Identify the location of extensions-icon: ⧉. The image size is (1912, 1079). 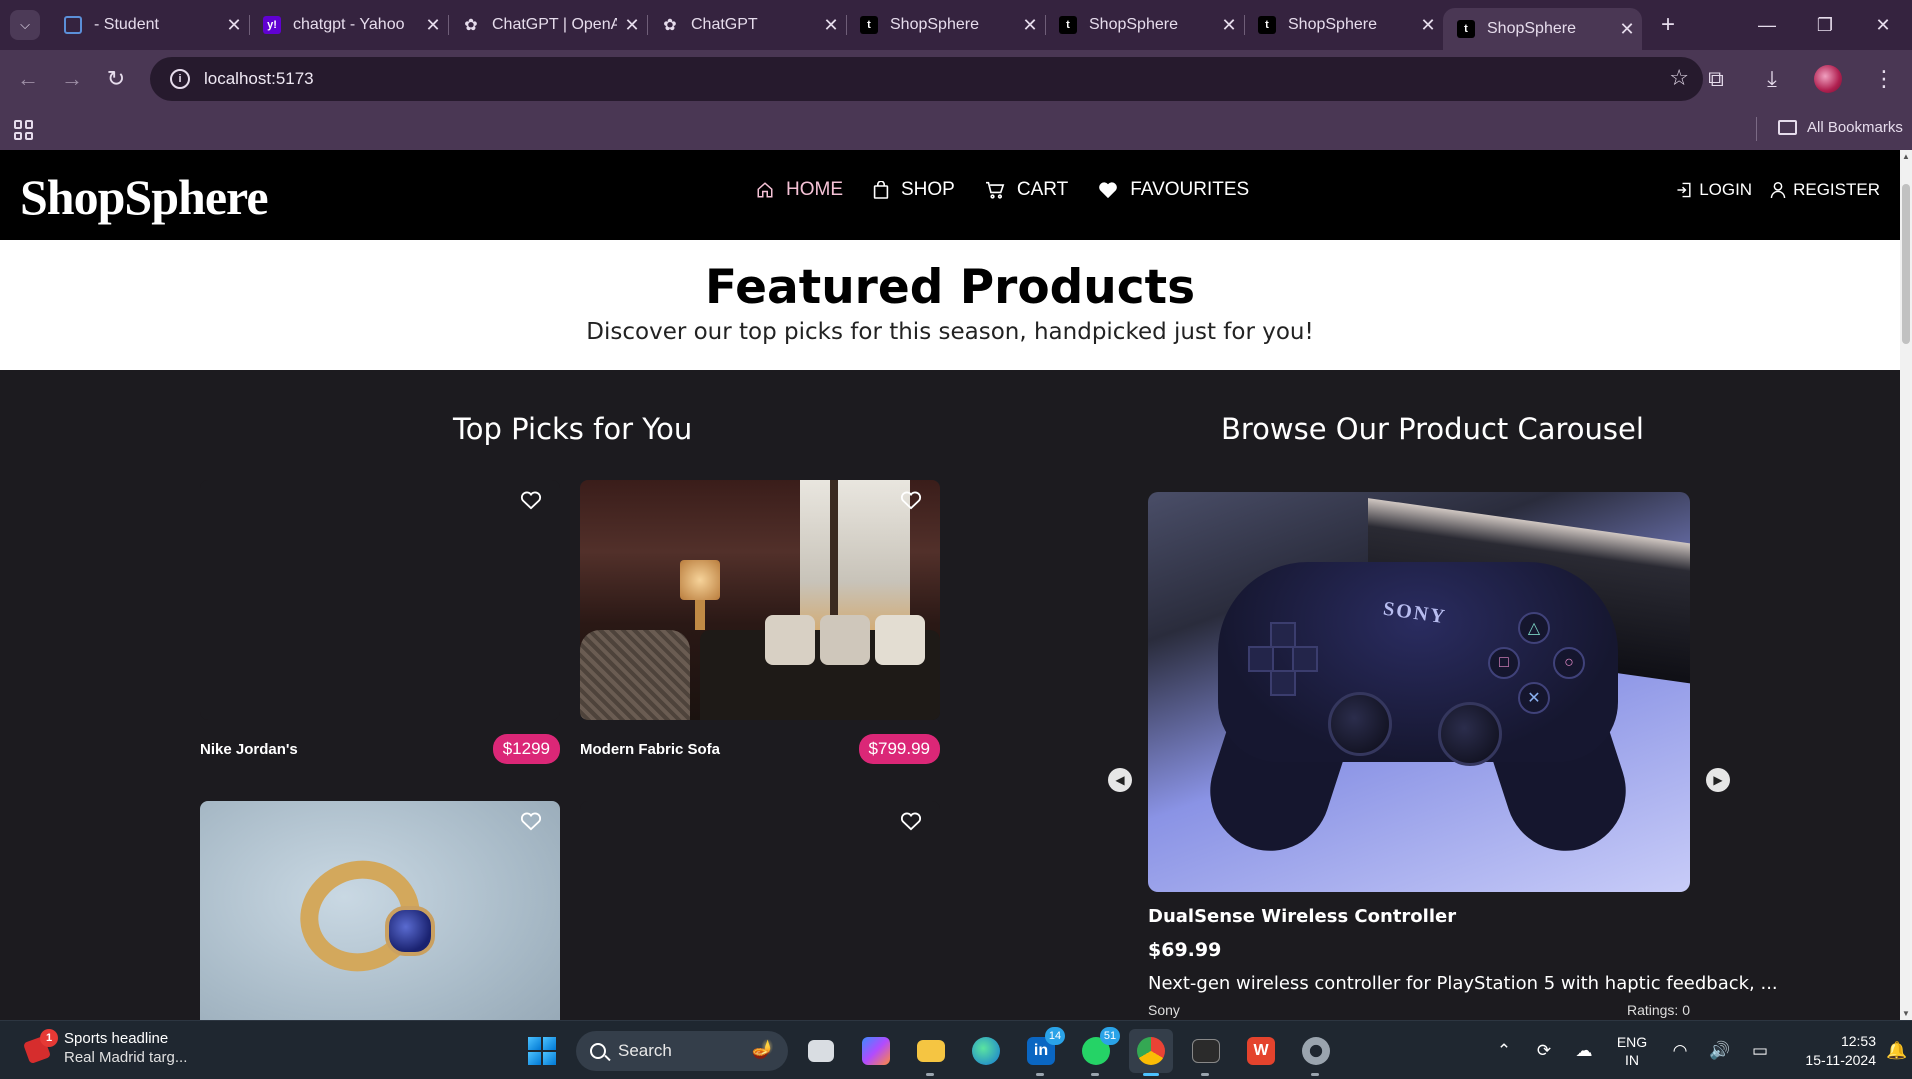
(1716, 79).